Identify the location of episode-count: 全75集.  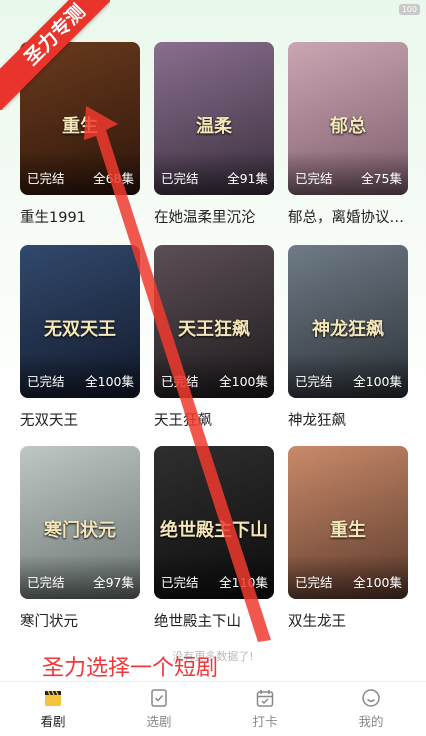
(381, 178).